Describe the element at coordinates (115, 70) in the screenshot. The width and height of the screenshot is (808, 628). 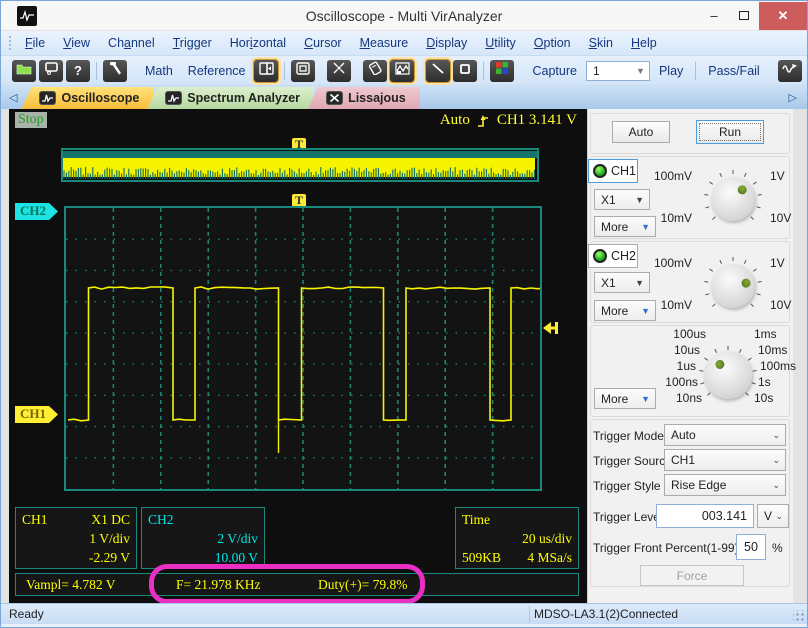
I see `tools-button` at that location.